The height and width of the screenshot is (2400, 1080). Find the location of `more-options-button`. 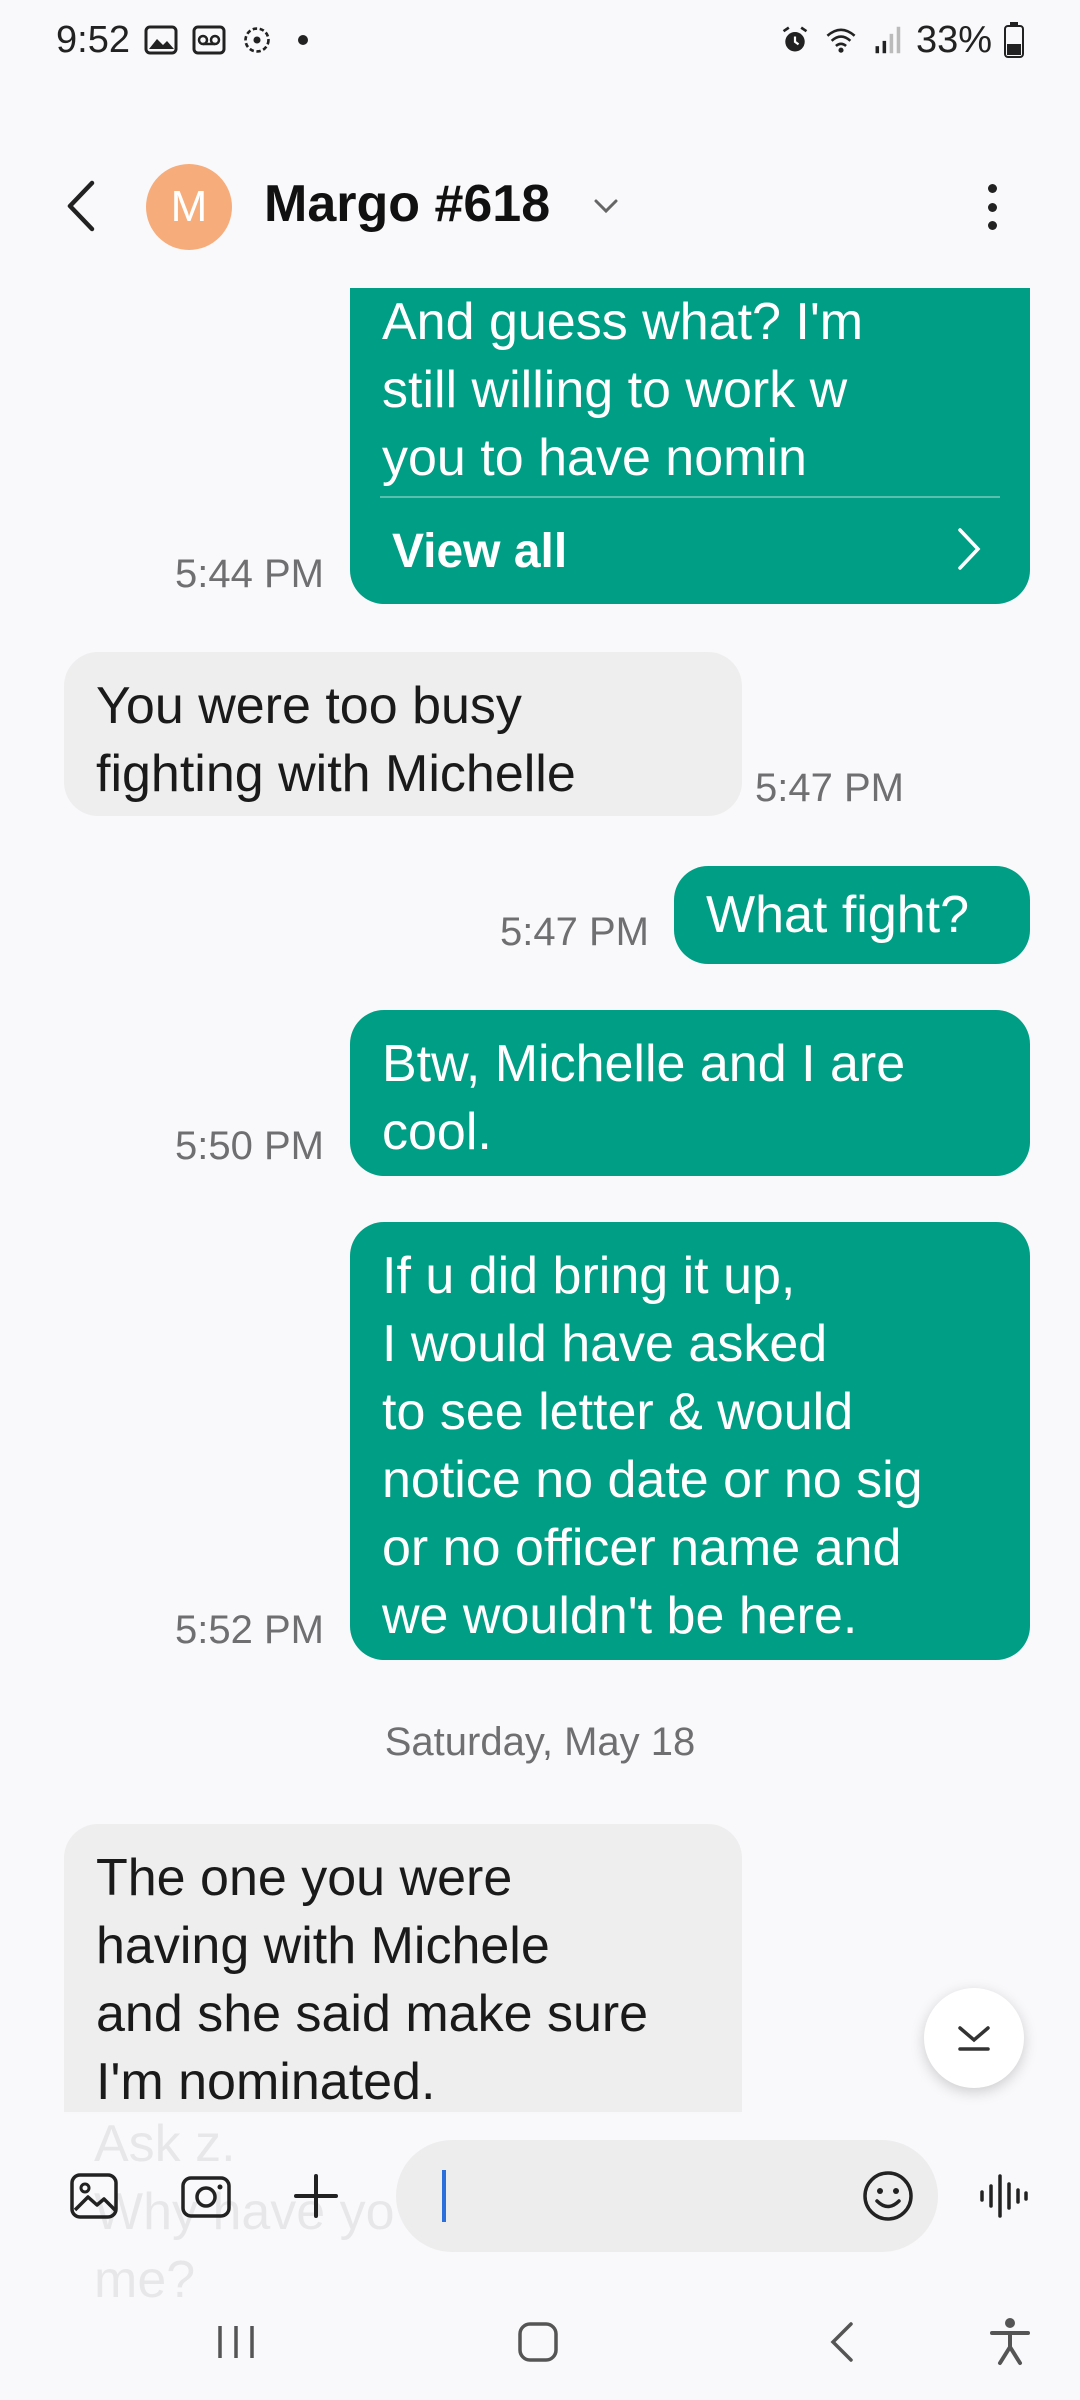

more-options-button is located at coordinates (992, 207).